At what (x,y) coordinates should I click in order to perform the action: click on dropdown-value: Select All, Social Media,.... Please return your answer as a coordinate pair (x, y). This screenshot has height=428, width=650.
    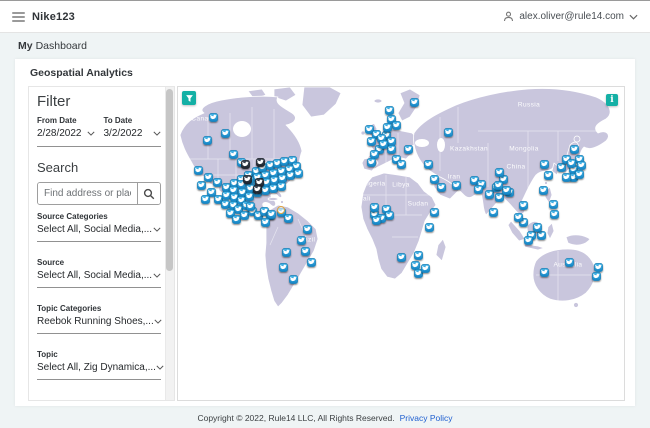
    Looking at the image, I should click on (95, 275).